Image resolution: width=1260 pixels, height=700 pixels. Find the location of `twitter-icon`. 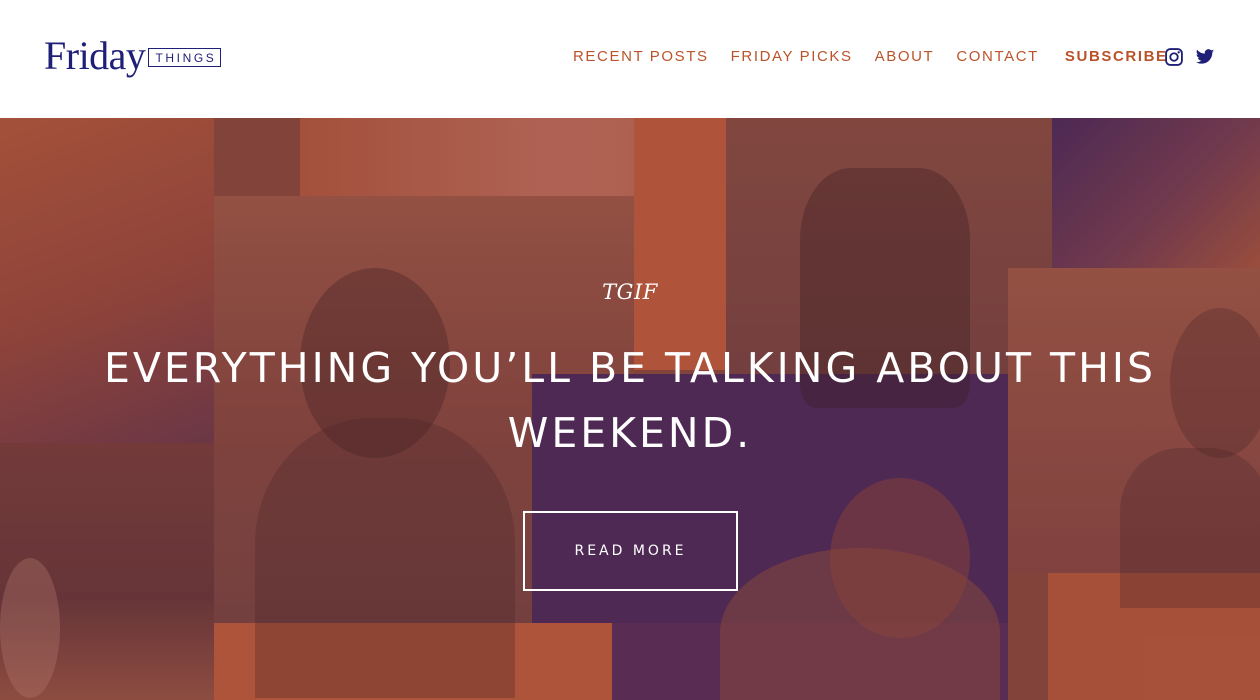

twitter-icon is located at coordinates (1205, 57).